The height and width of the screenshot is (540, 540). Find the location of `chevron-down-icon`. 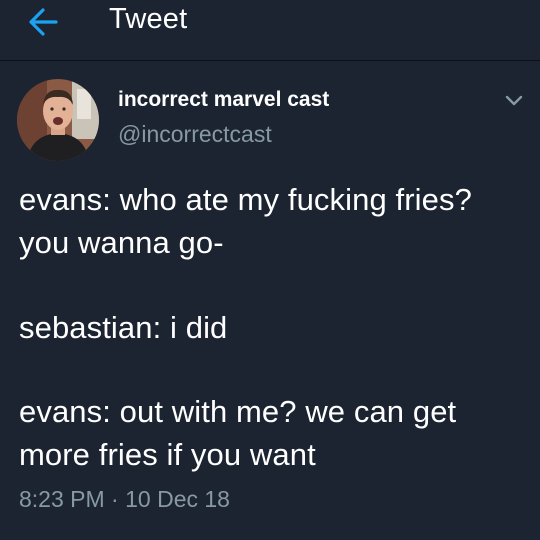

chevron-down-icon is located at coordinates (514, 100).